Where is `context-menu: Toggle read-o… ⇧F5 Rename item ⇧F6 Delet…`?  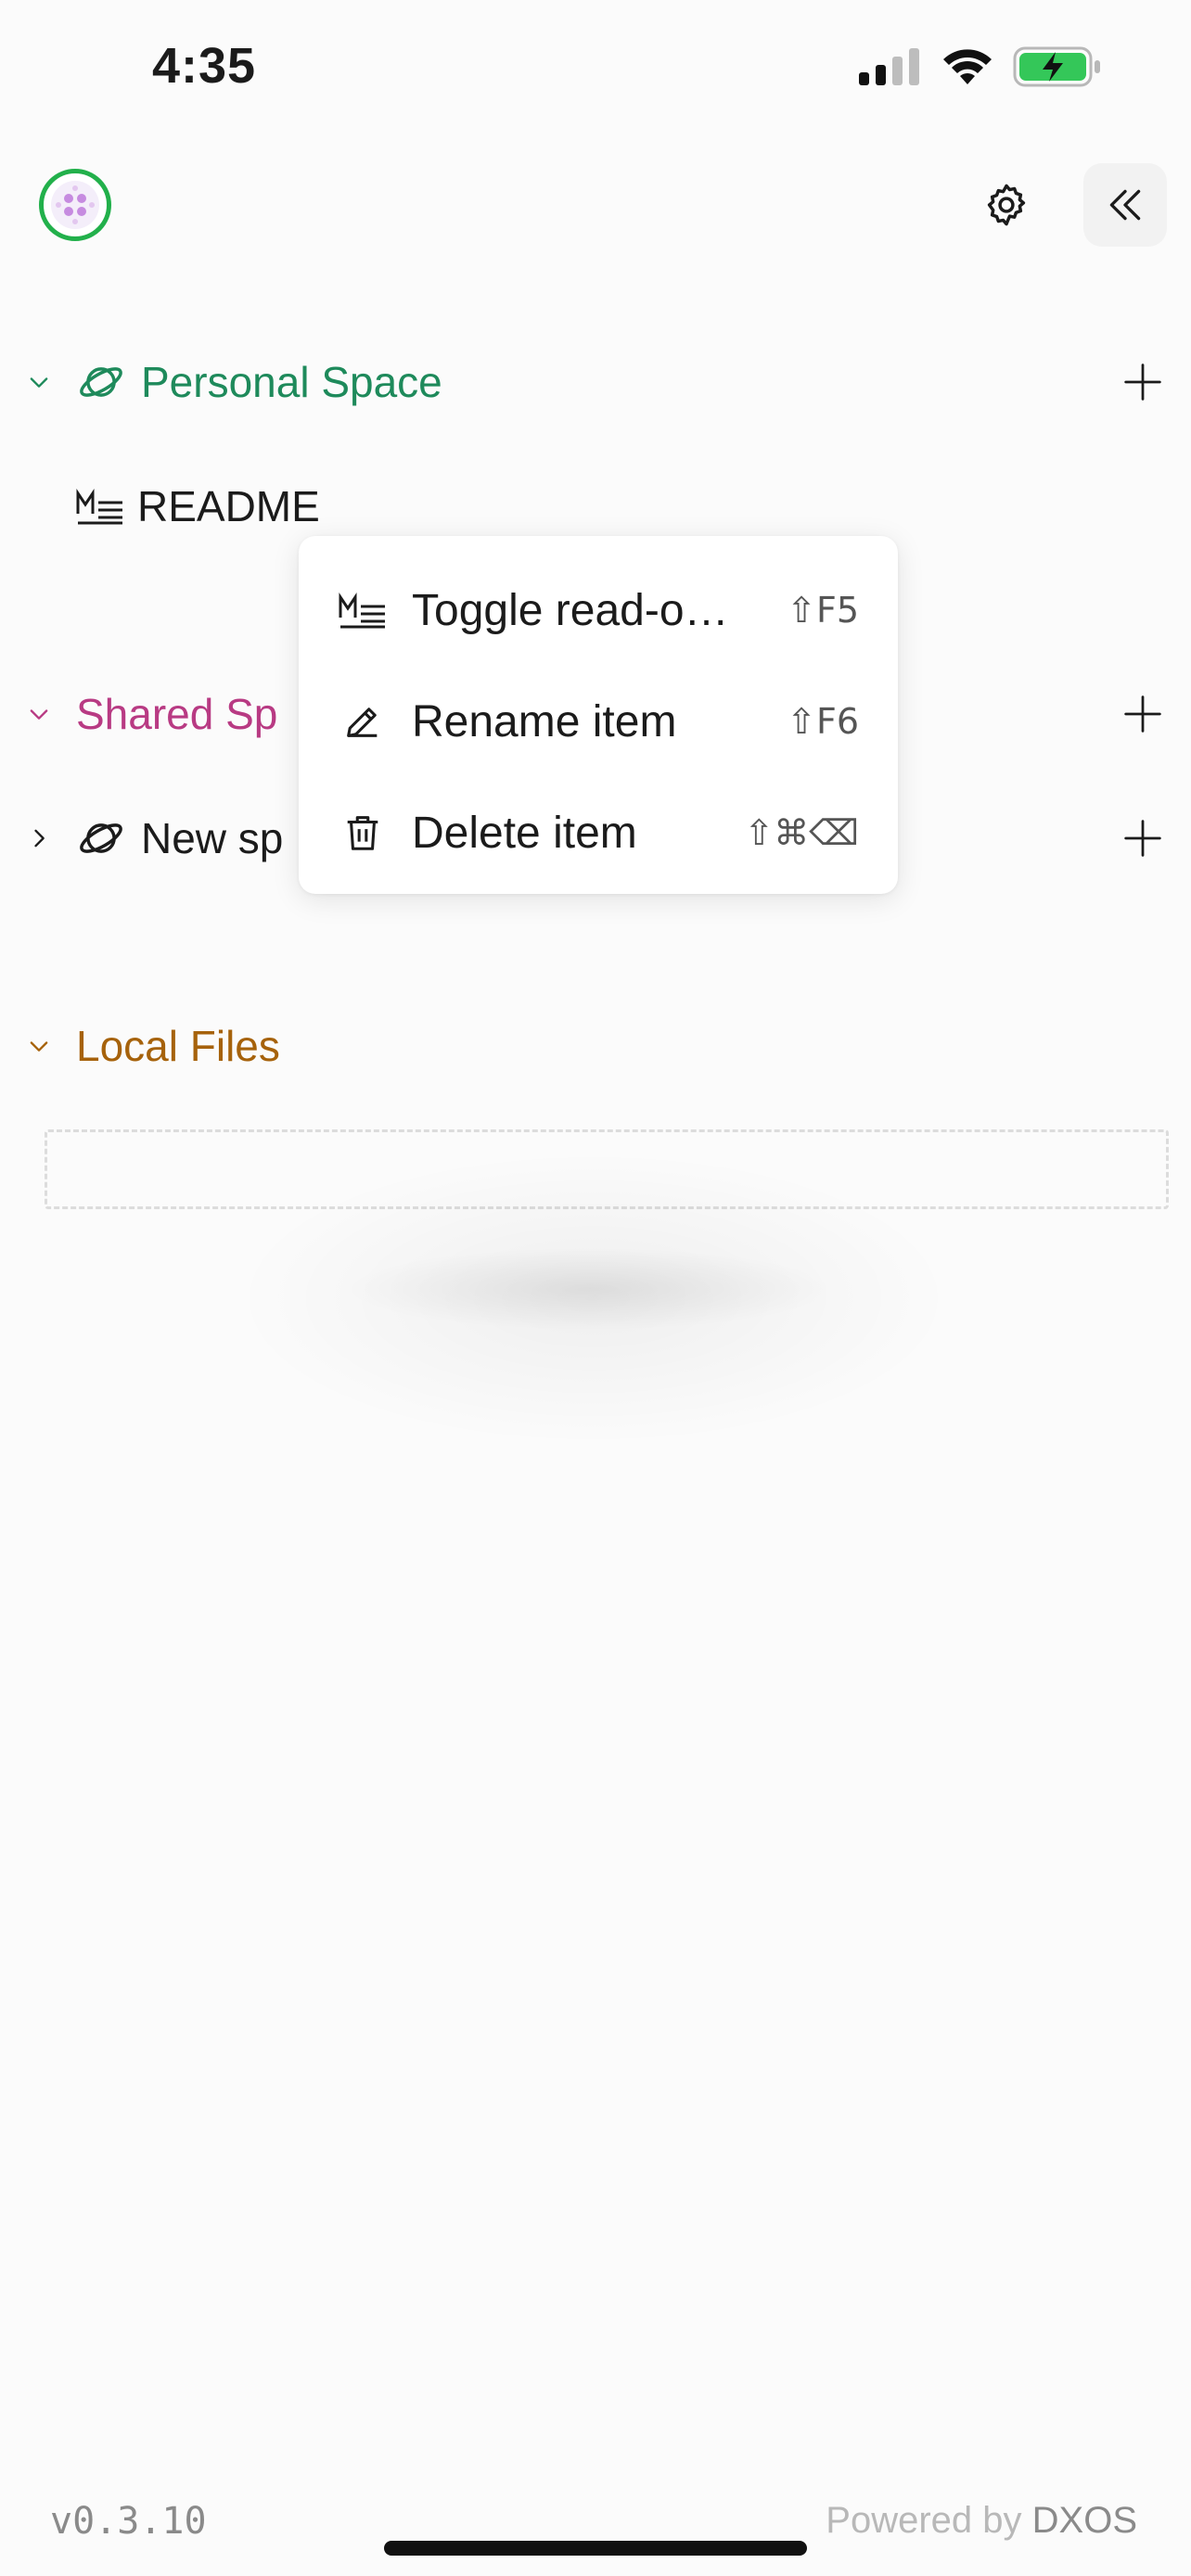 context-menu: Toggle read-o… ⇧F5 Rename item ⇧F6 Delet… is located at coordinates (598, 715).